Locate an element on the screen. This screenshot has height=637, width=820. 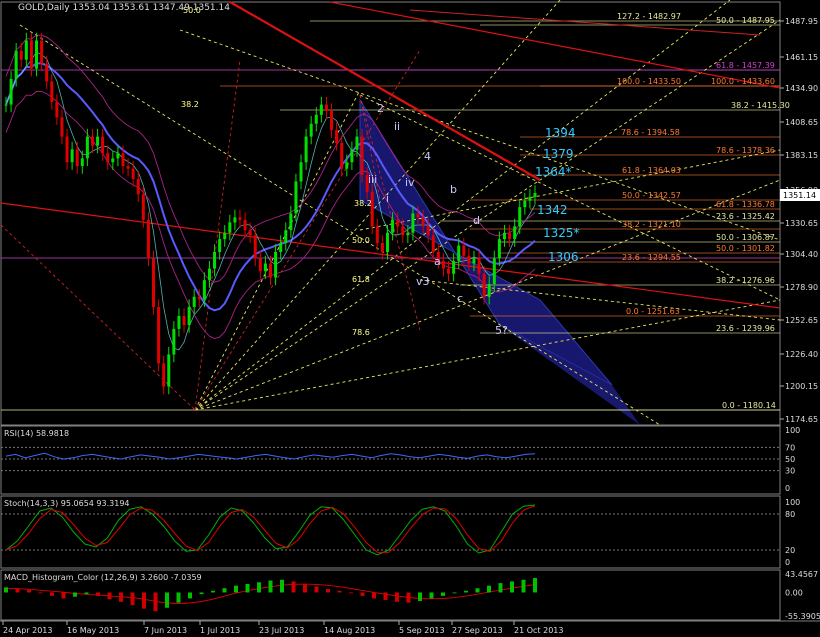
target-price-label: 1364* is located at coordinates (553, 172).